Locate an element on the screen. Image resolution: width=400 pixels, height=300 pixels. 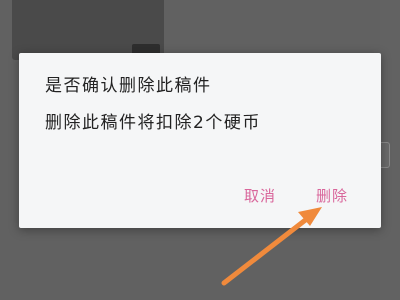
cancel-button: 取消 is located at coordinates (260, 196).